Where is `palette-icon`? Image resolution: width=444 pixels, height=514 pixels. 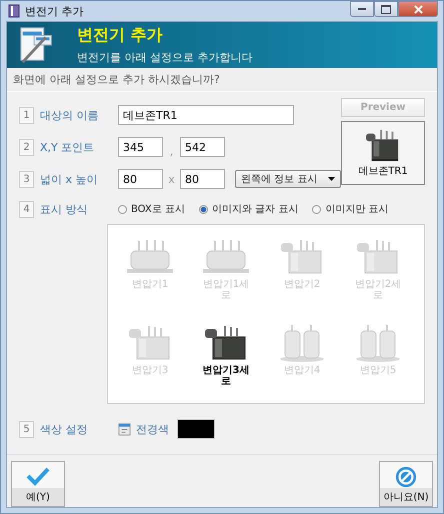
palette-icon is located at coordinates (124, 429).